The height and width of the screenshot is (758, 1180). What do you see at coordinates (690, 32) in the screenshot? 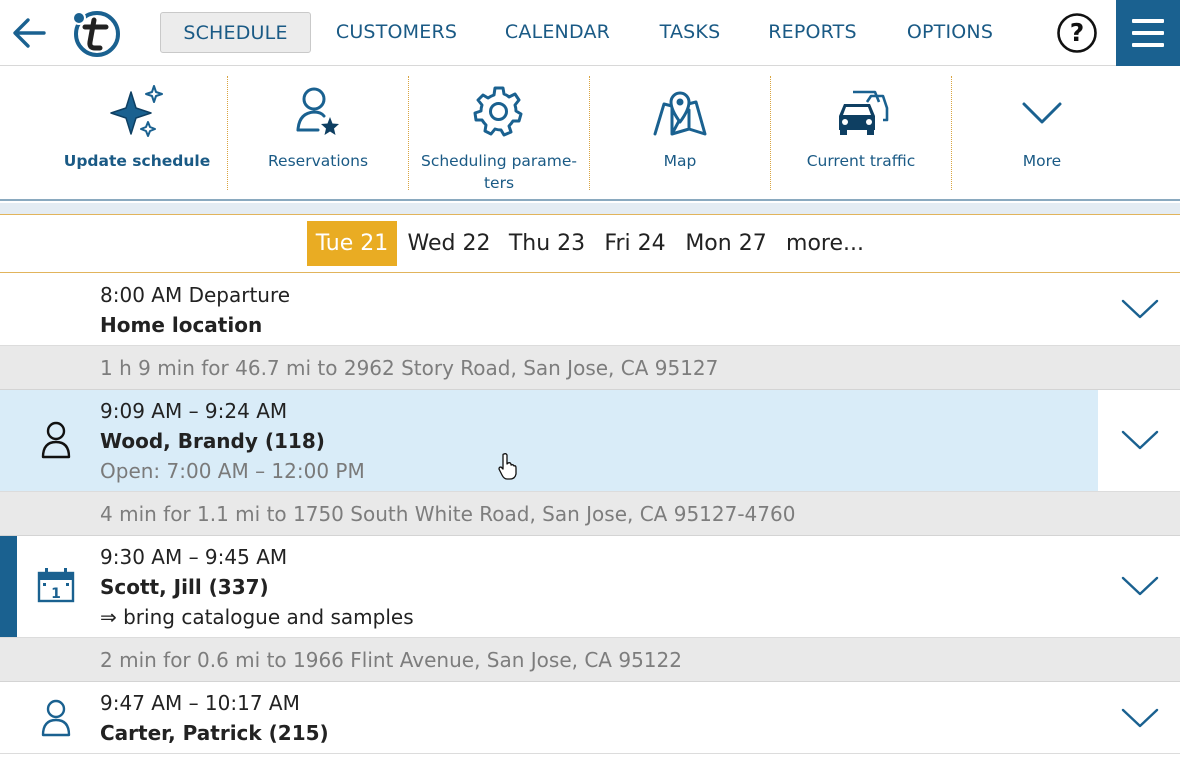
I see `nav-tab-tasks: TASKS` at bounding box center [690, 32].